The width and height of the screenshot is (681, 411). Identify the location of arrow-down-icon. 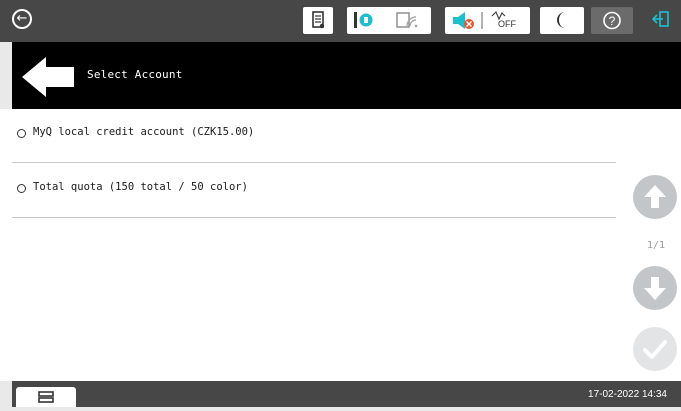
(655, 288).